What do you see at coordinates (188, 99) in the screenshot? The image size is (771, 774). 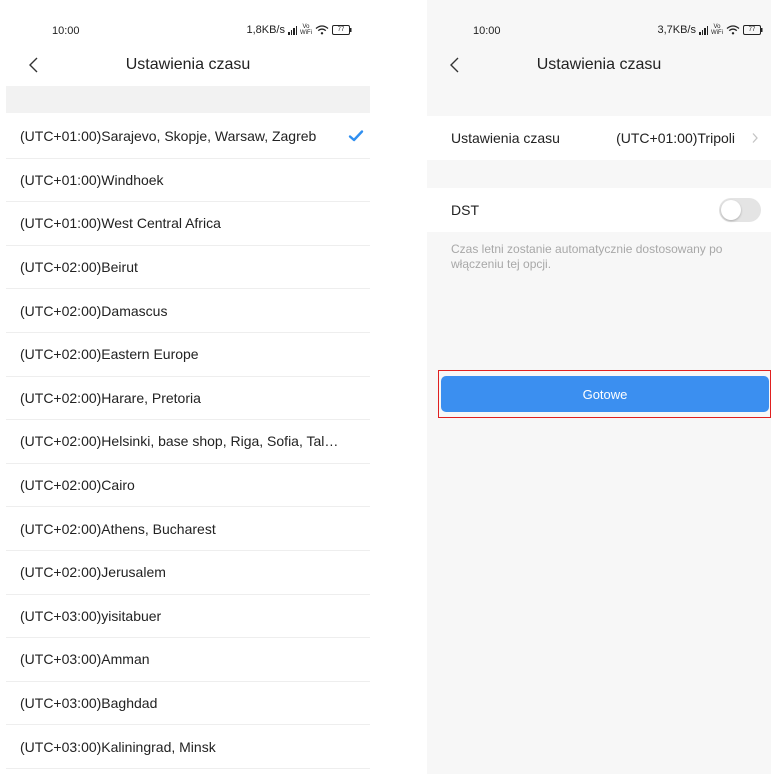 I see `section-spacer` at bounding box center [188, 99].